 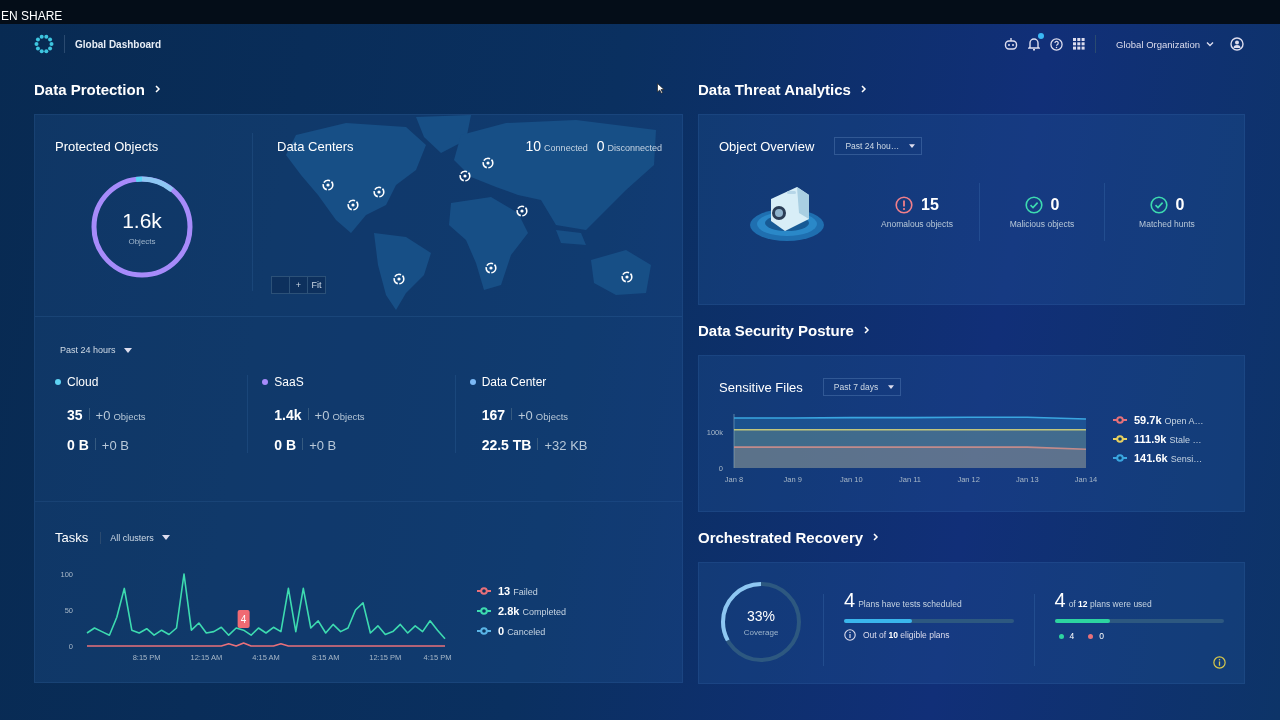 I want to click on user-icon, so click(x=1237, y=44).